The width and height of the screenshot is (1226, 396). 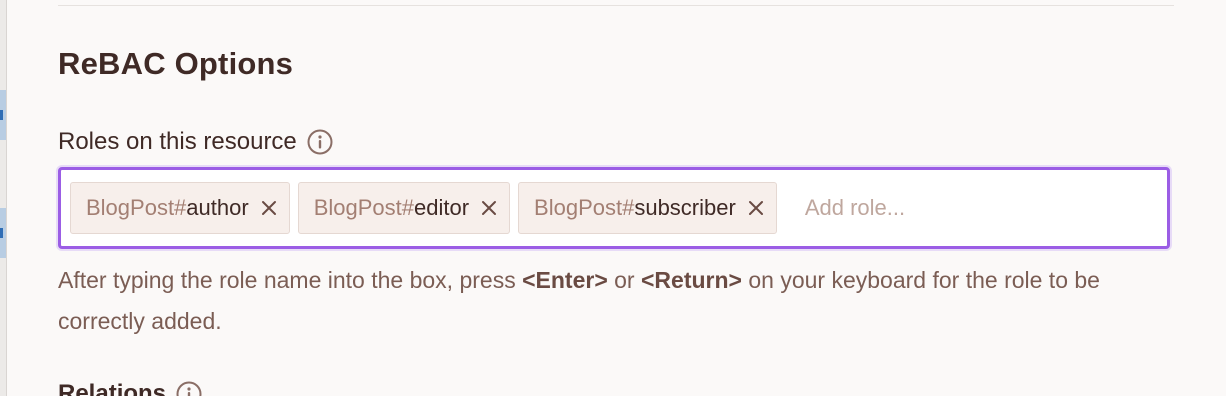 I want to click on relations-label: Relations, so click(x=112, y=388).